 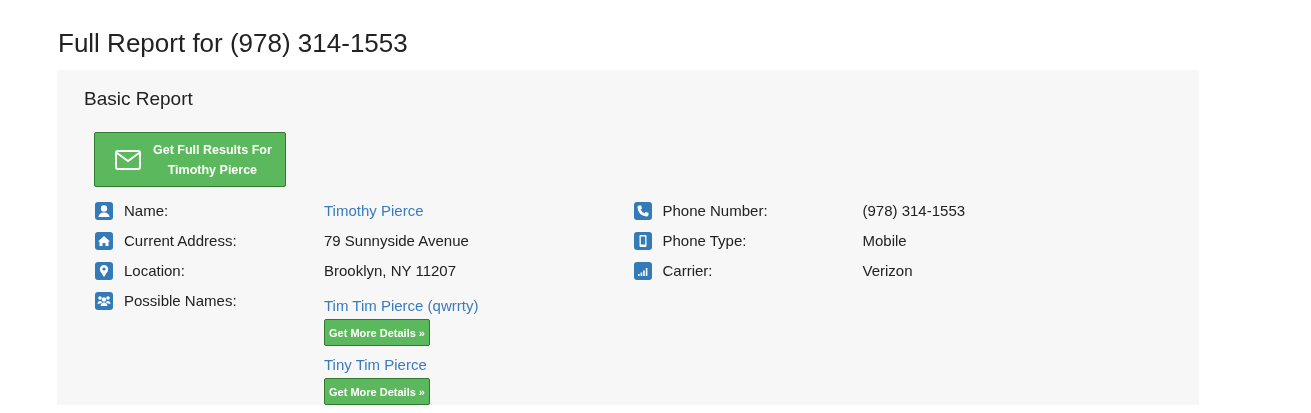 I want to click on home-icon, so click(x=104, y=241).